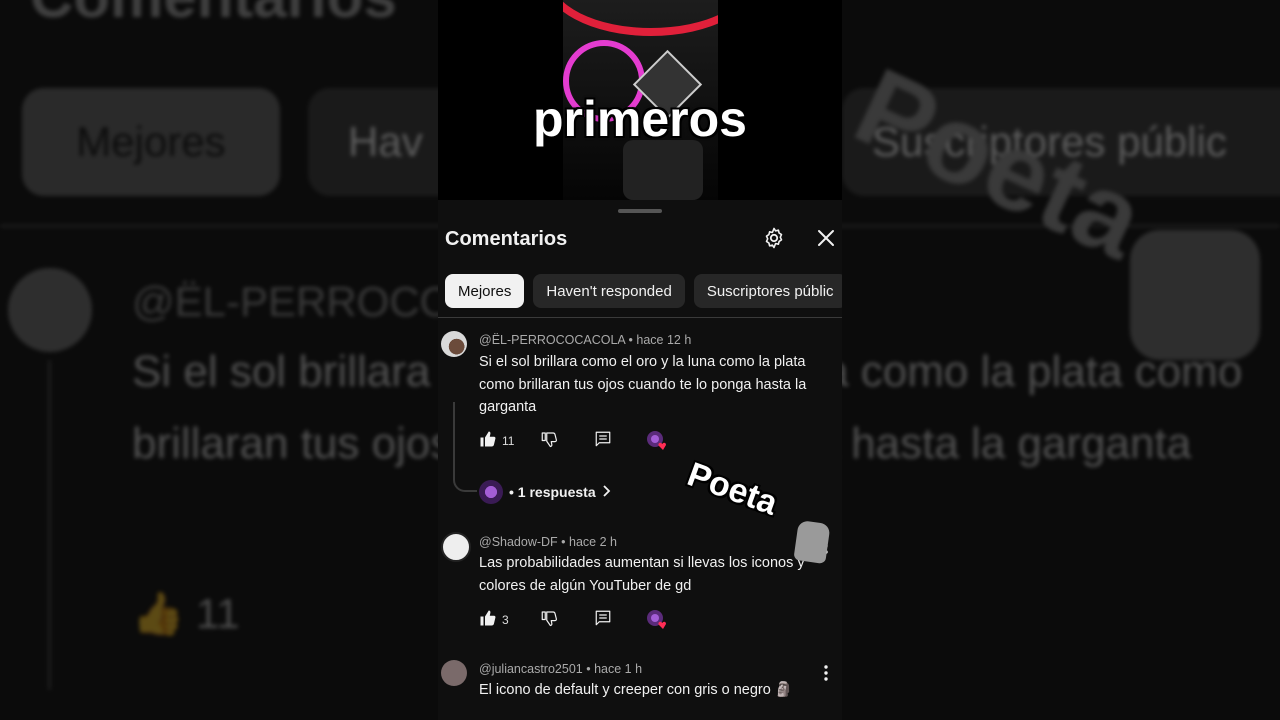 Image resolution: width=1280 pixels, height=720 pixels. Describe the element at coordinates (151, 142) in the screenshot. I see `bg-chip-mejores: Mejores` at that location.